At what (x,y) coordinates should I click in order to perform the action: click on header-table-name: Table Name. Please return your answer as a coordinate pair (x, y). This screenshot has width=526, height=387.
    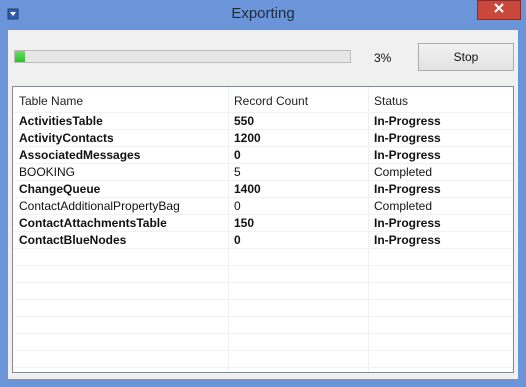
    Looking at the image, I should click on (51, 101).